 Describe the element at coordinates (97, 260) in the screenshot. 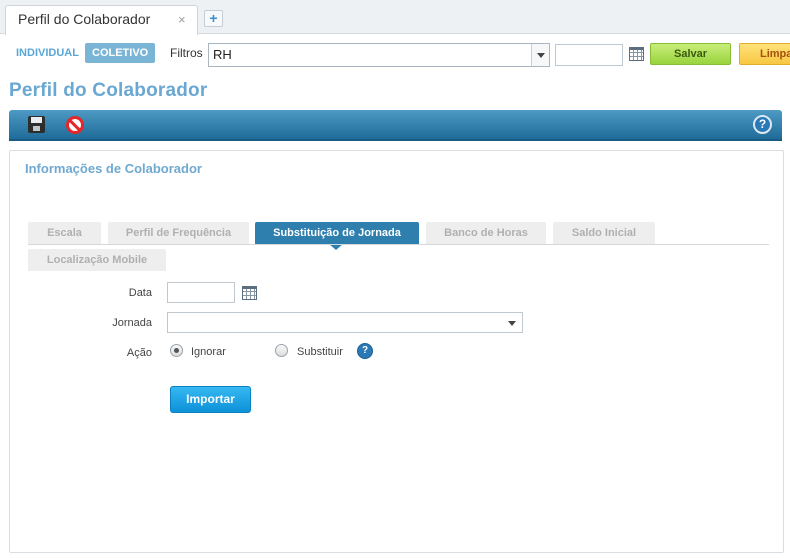

I see `tab-localizacao-mobile: Localização Mobile` at that location.